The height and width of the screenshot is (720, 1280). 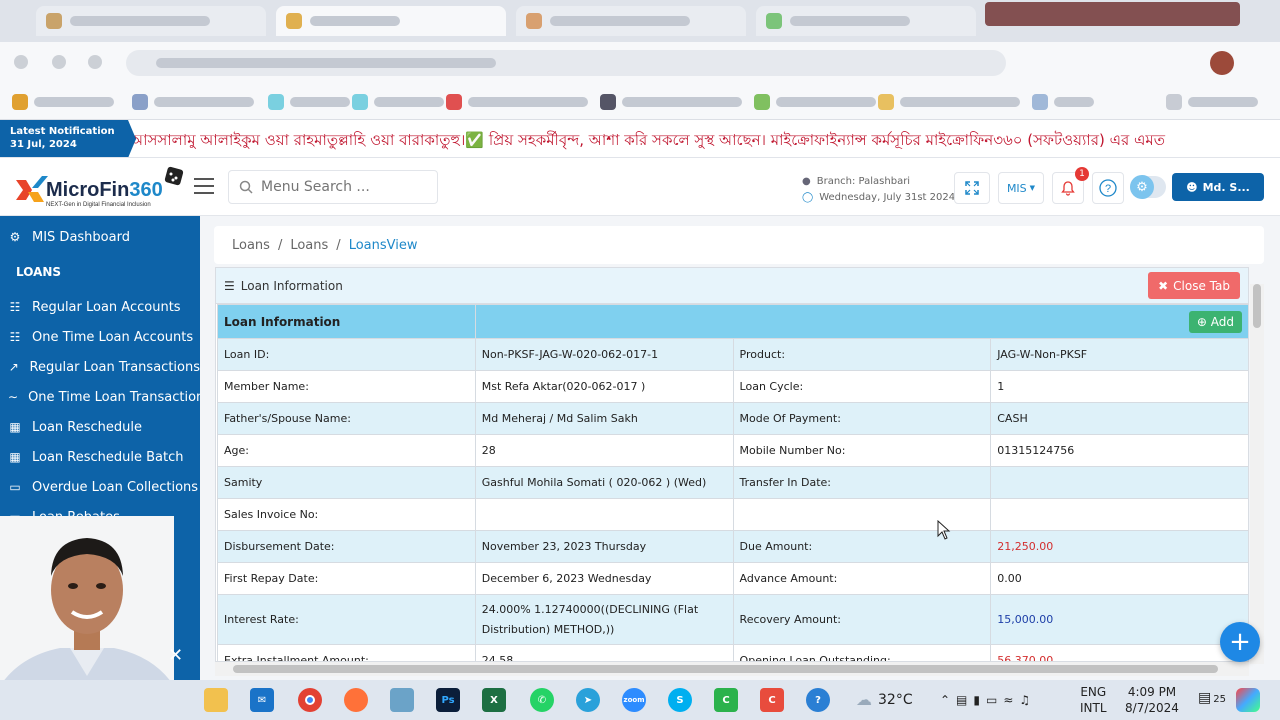 I want to click on firefox-icon, so click(x=356, y=700).